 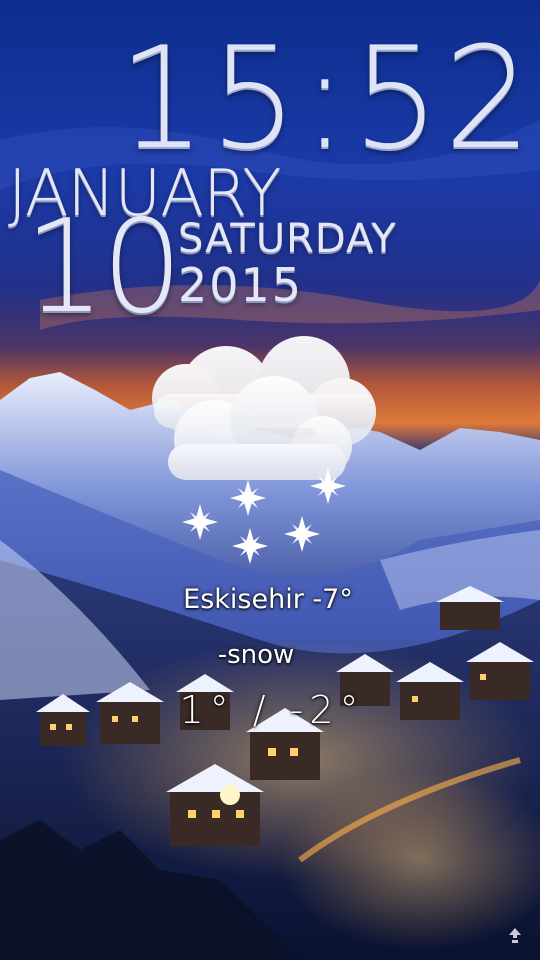 I want to click on weather-location-temperature: Eskisehir -7°, so click(x=268, y=599).